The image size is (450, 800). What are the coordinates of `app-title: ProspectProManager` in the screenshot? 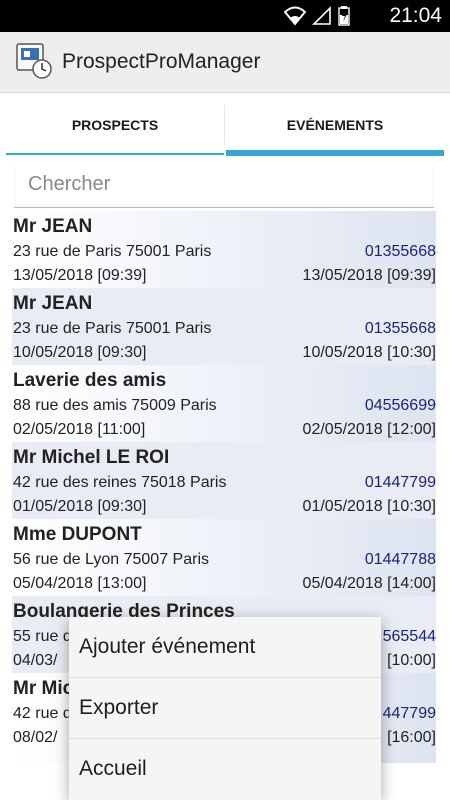 It's located at (161, 61).